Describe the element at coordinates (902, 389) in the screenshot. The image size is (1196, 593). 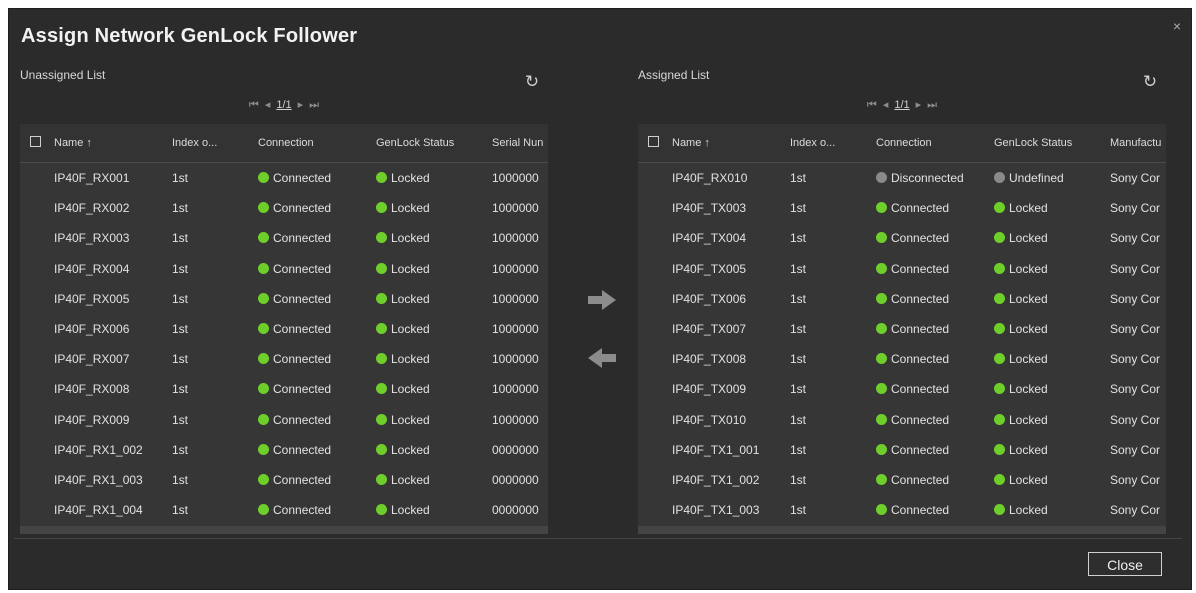
I see `table-row: IP40F_TX009 1st Connected Locked Sony Cor` at that location.